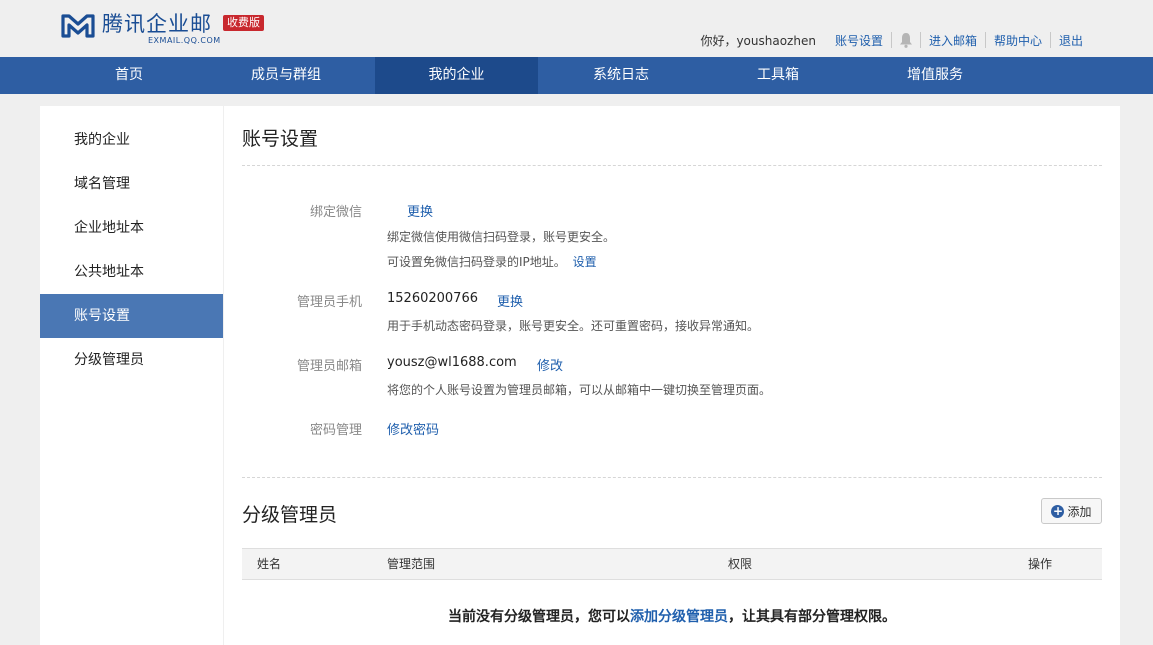  Describe the element at coordinates (501, 237) in the screenshot. I see `wechat-desc: 绑定微信使用微信扫码登录，账号更安全。` at that location.